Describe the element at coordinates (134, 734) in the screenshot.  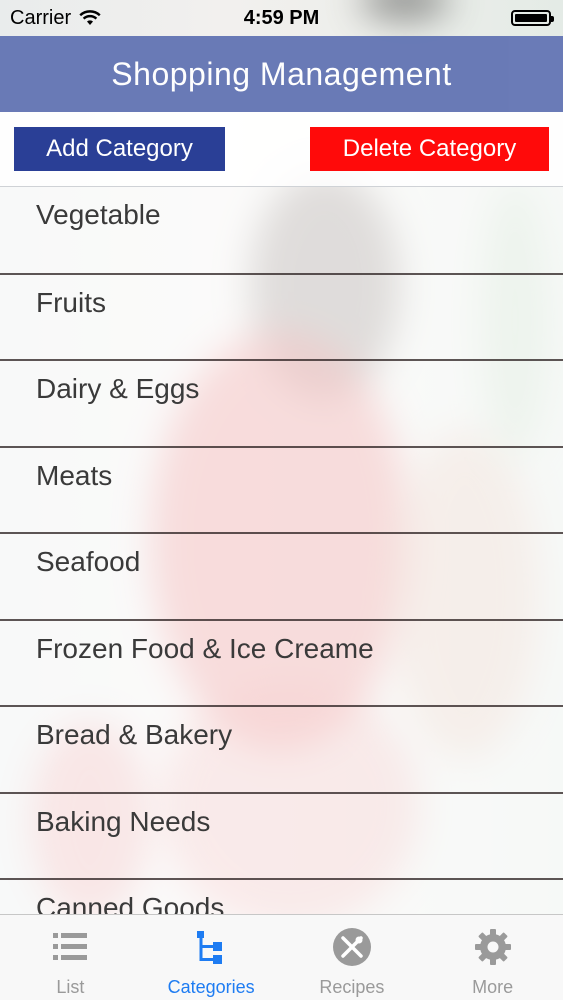
I see `list-item-label: Bread & Bakery` at that location.